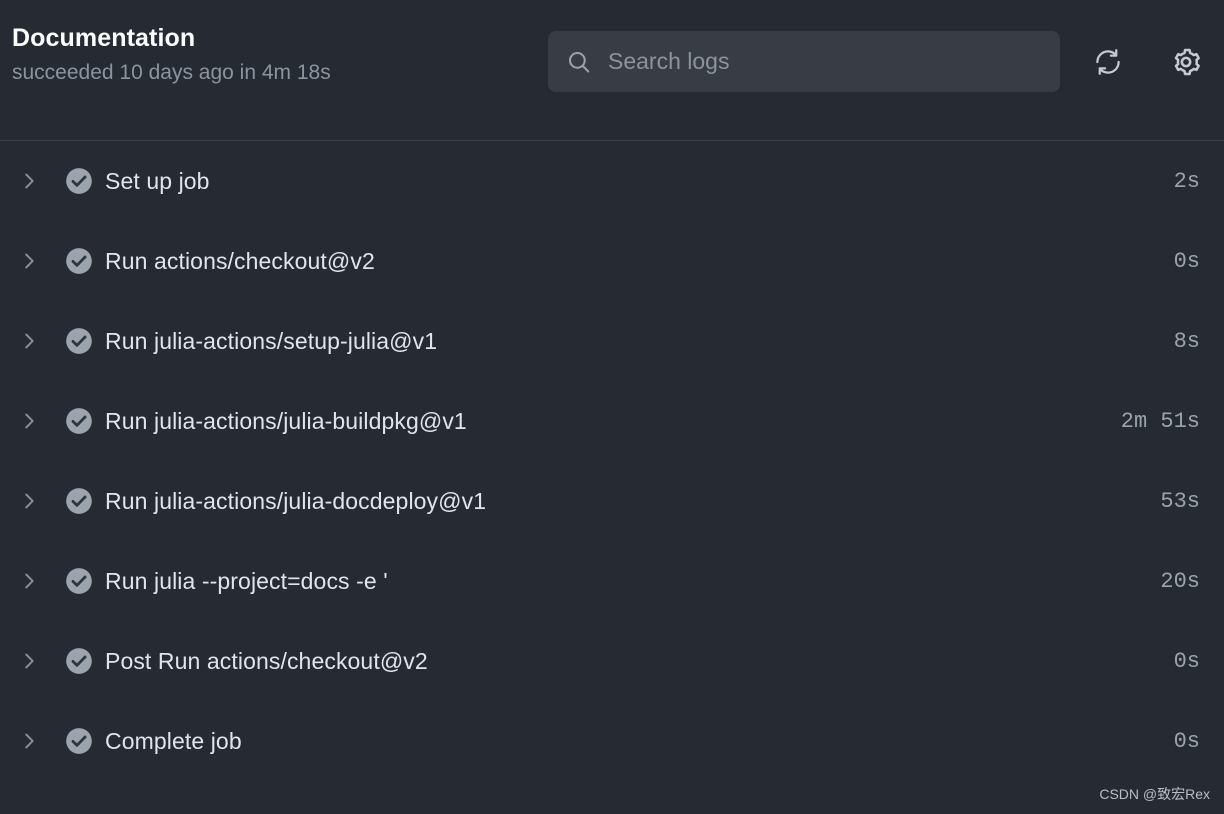 The width and height of the screenshot is (1224, 814). I want to click on gear-icon, so click(1187, 62).